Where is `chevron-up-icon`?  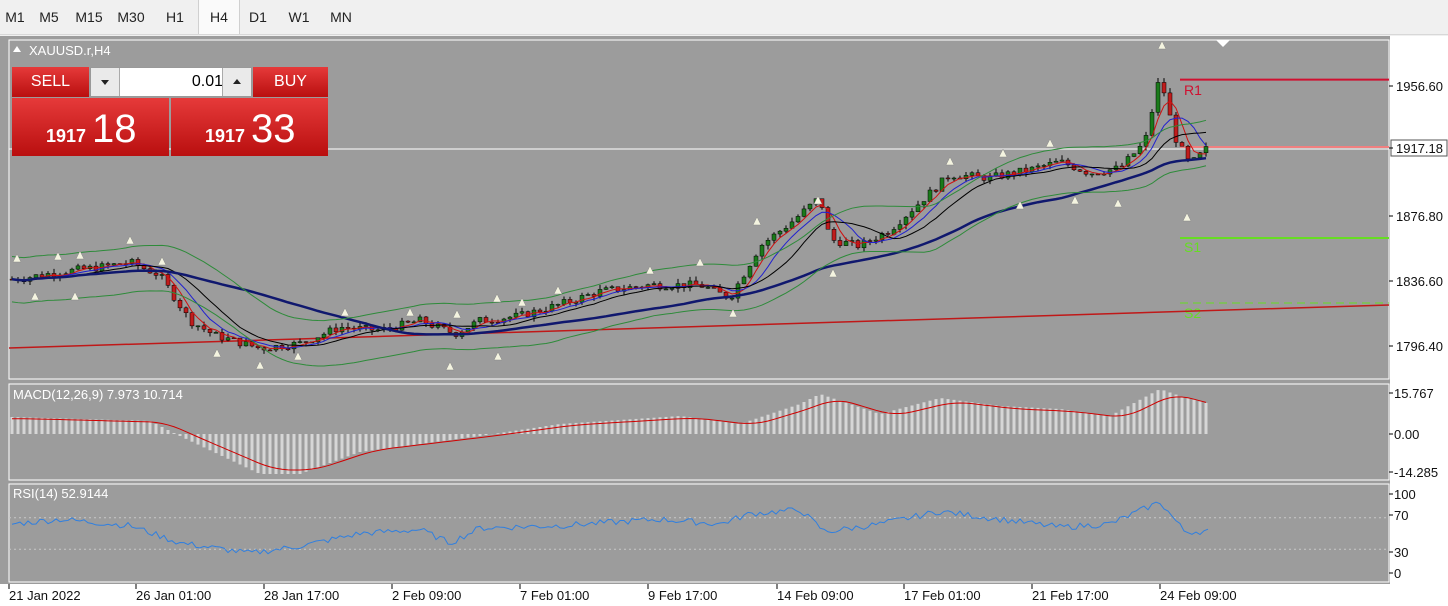
chevron-up-icon is located at coordinates (237, 81).